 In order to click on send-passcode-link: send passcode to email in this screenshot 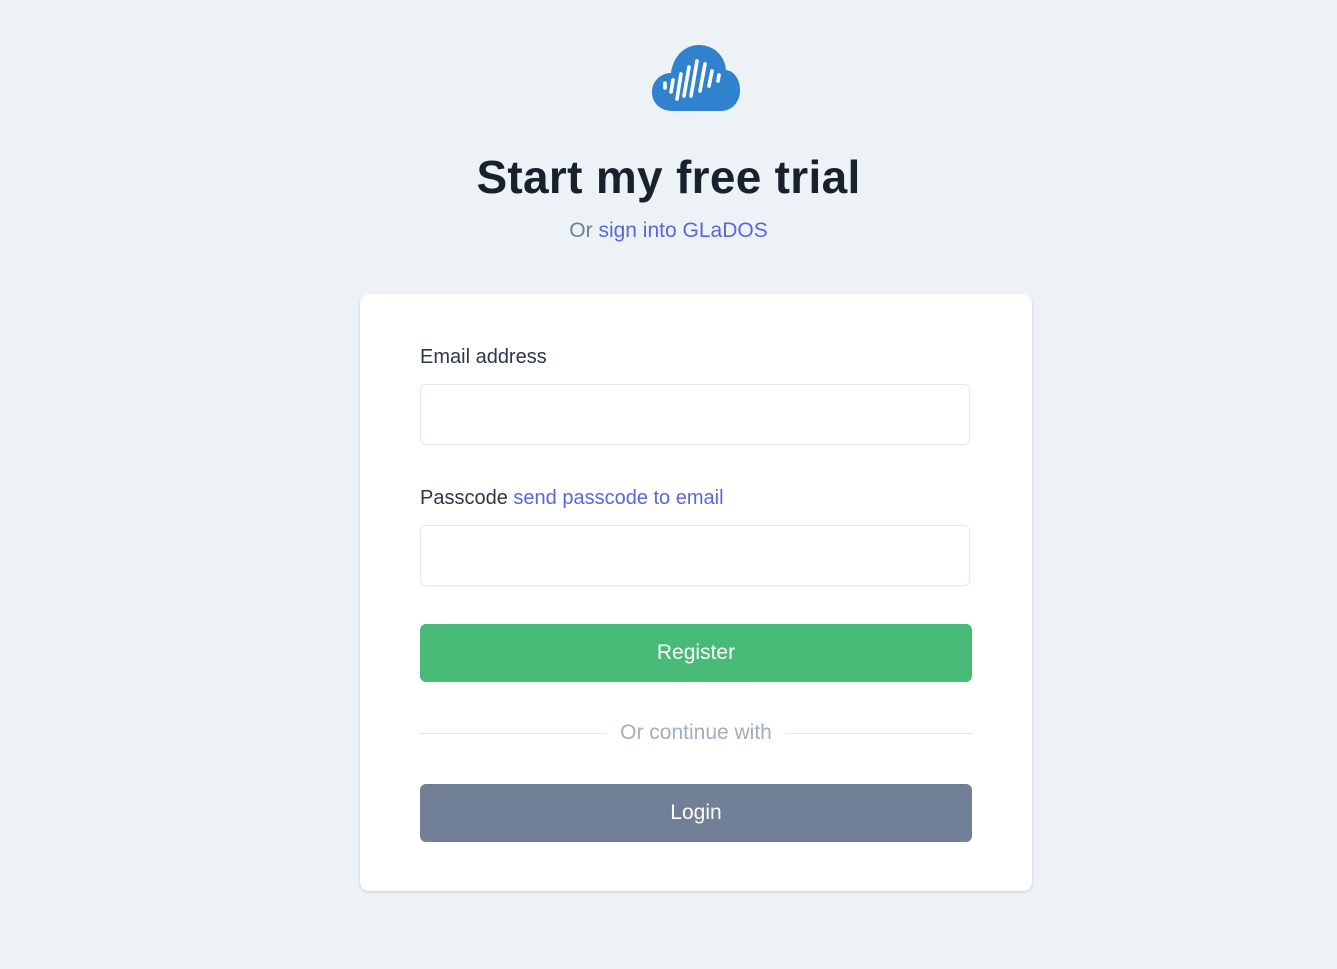, I will do `click(618, 498)`.